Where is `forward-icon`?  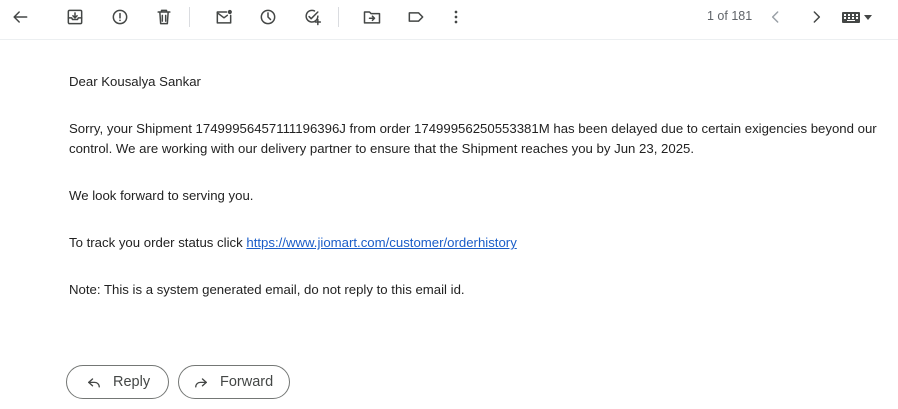
forward-icon is located at coordinates (201, 383).